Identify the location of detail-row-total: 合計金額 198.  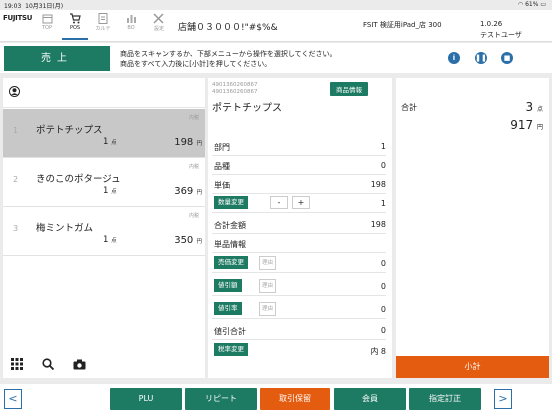
(299, 224).